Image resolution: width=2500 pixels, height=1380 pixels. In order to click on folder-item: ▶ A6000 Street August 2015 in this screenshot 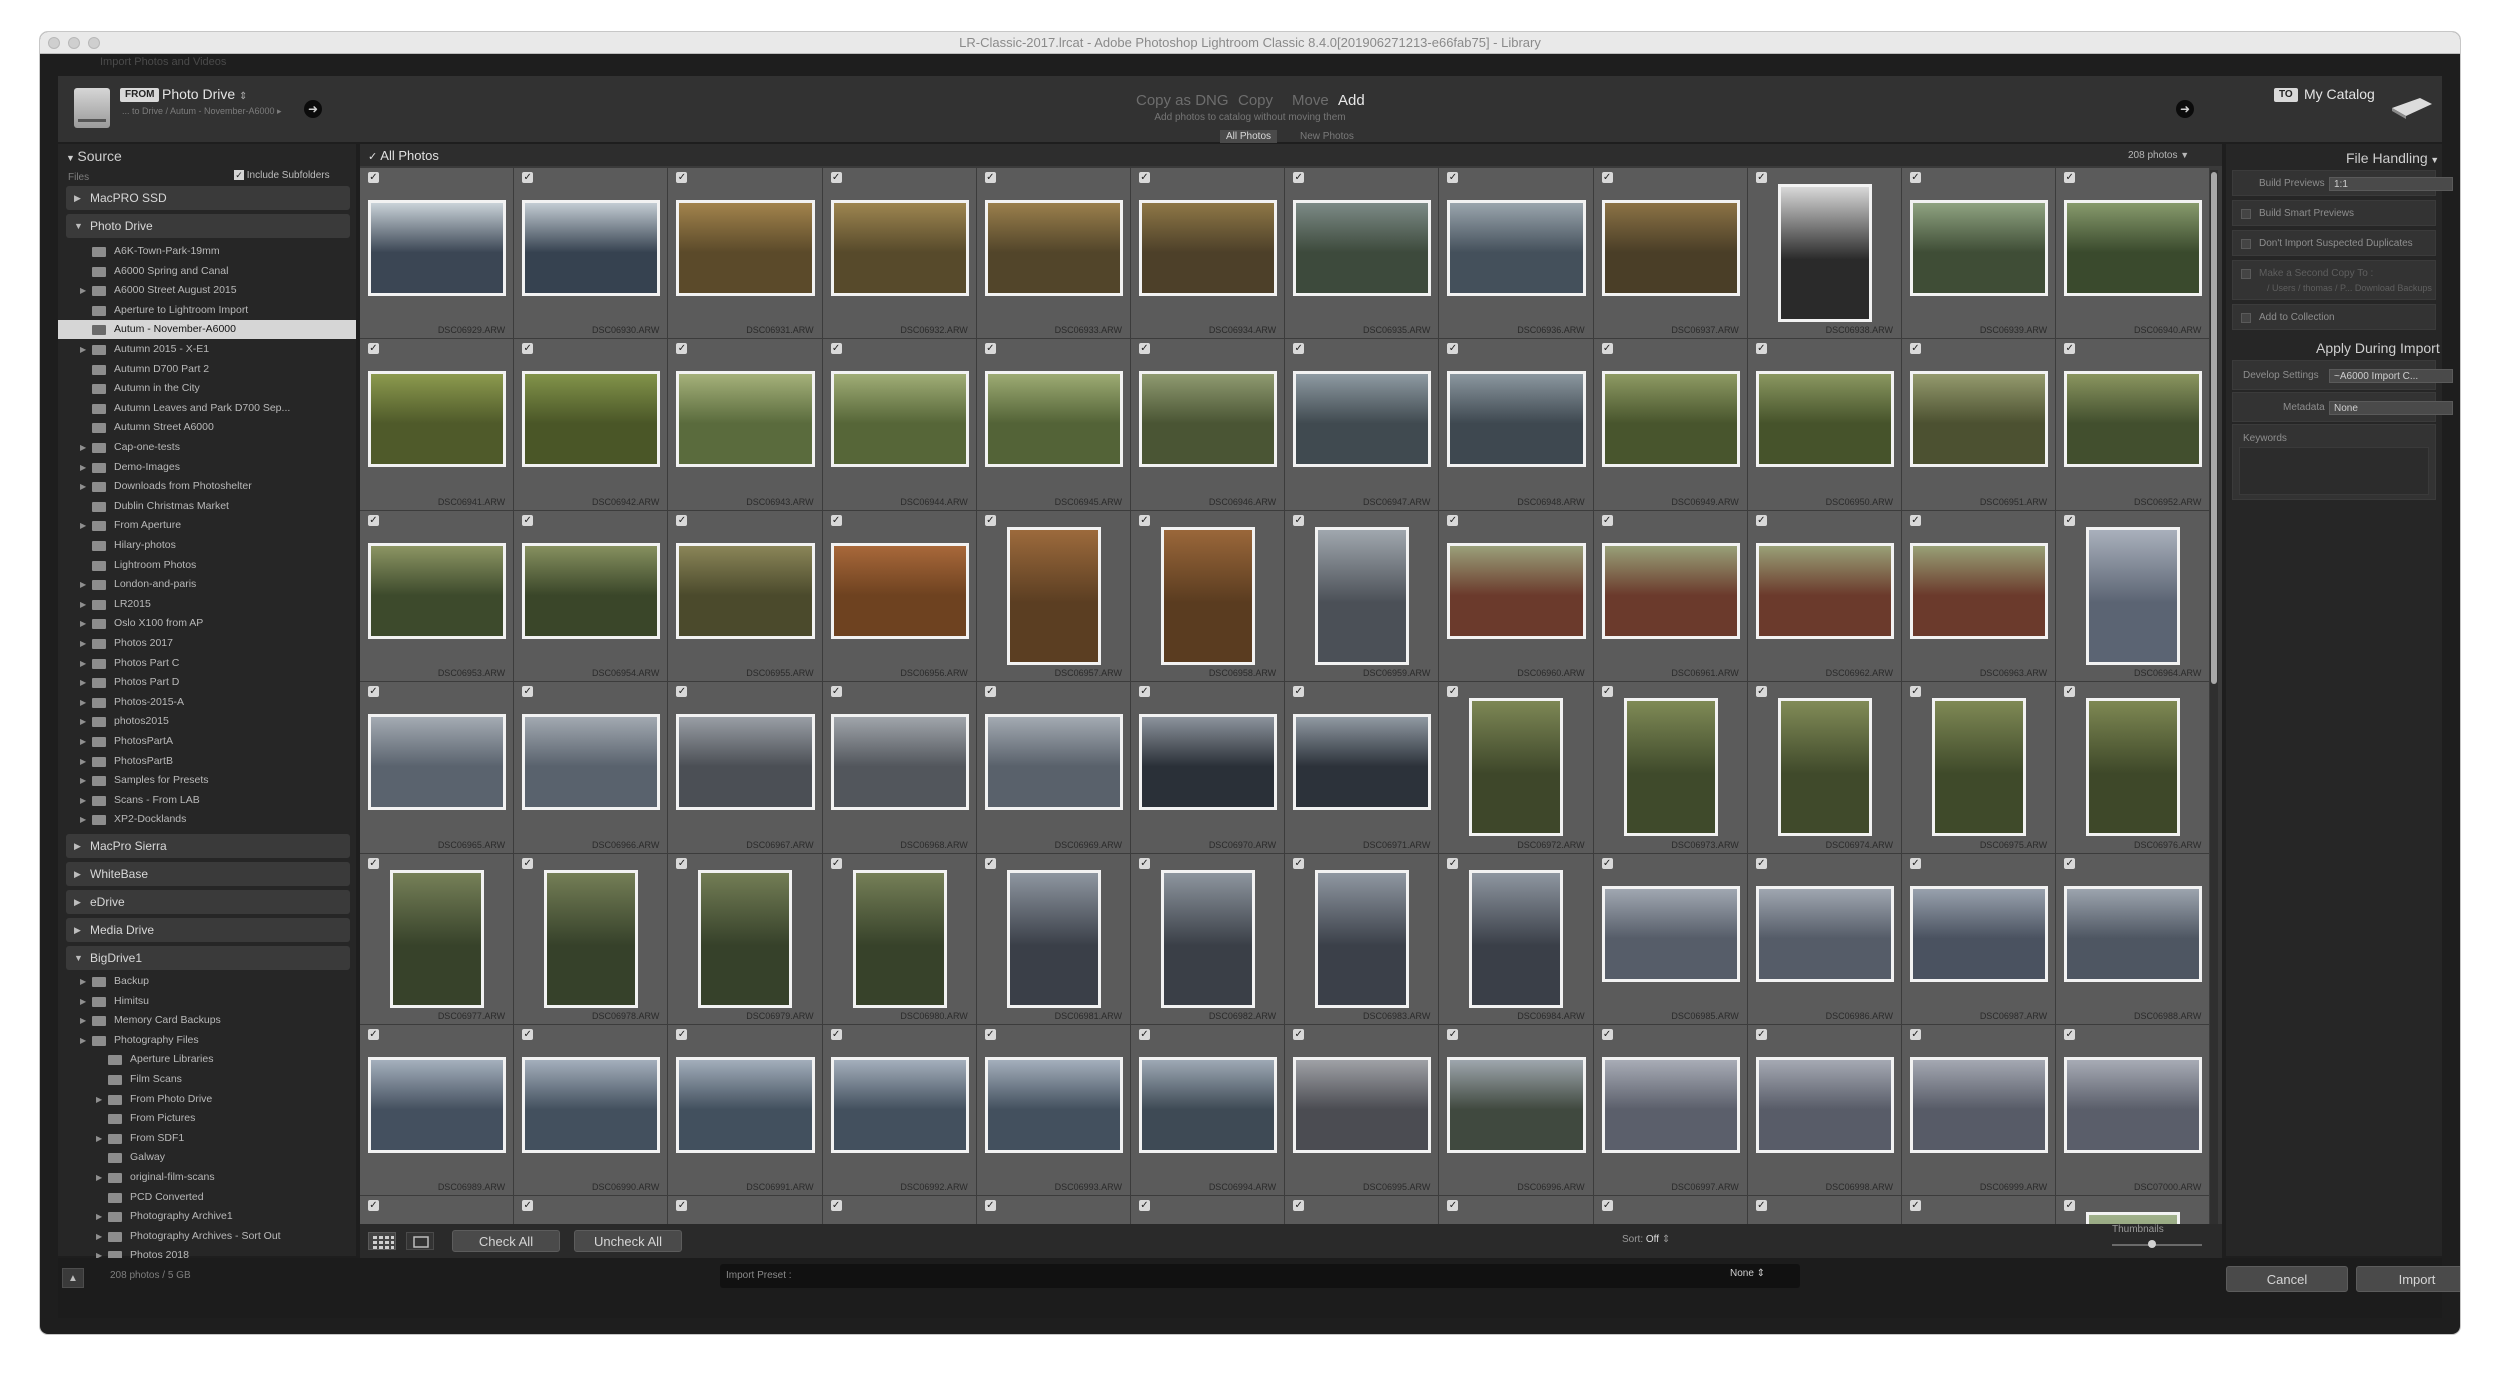, I will do `click(207, 290)`.